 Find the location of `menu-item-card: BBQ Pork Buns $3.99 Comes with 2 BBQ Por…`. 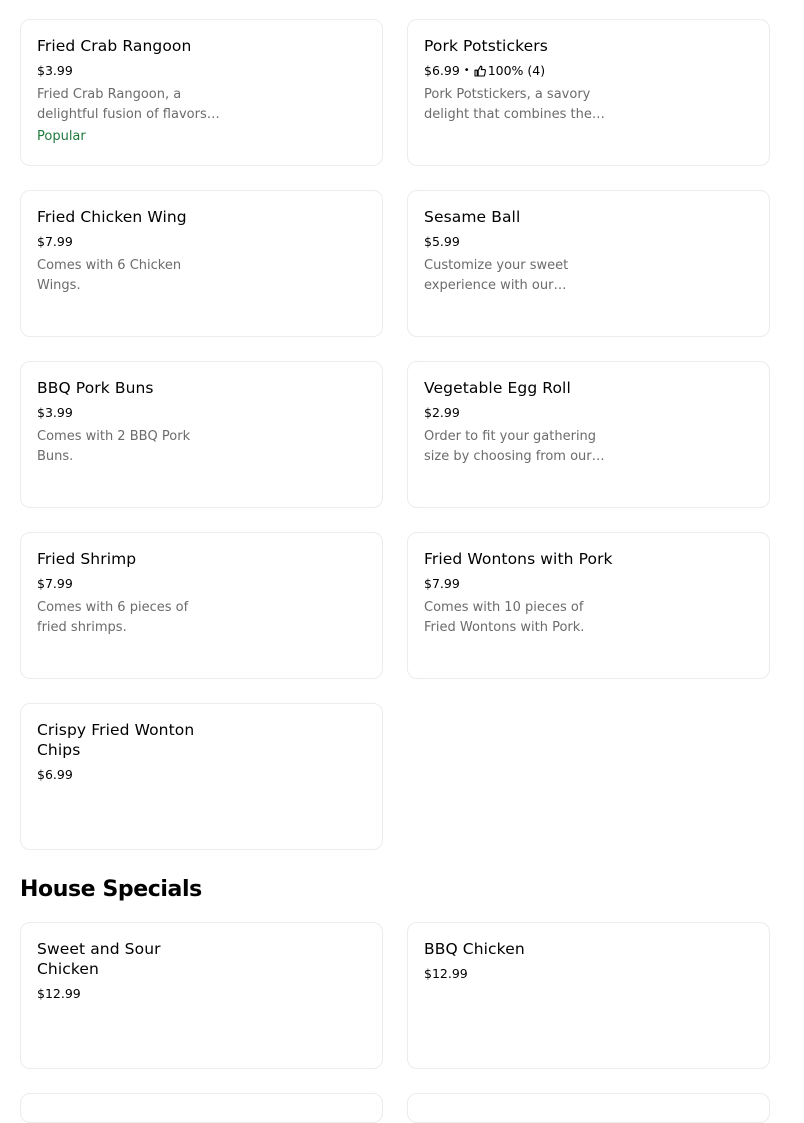

menu-item-card: BBQ Pork Buns $3.99 Comes with 2 BBQ Por… is located at coordinates (201, 434).